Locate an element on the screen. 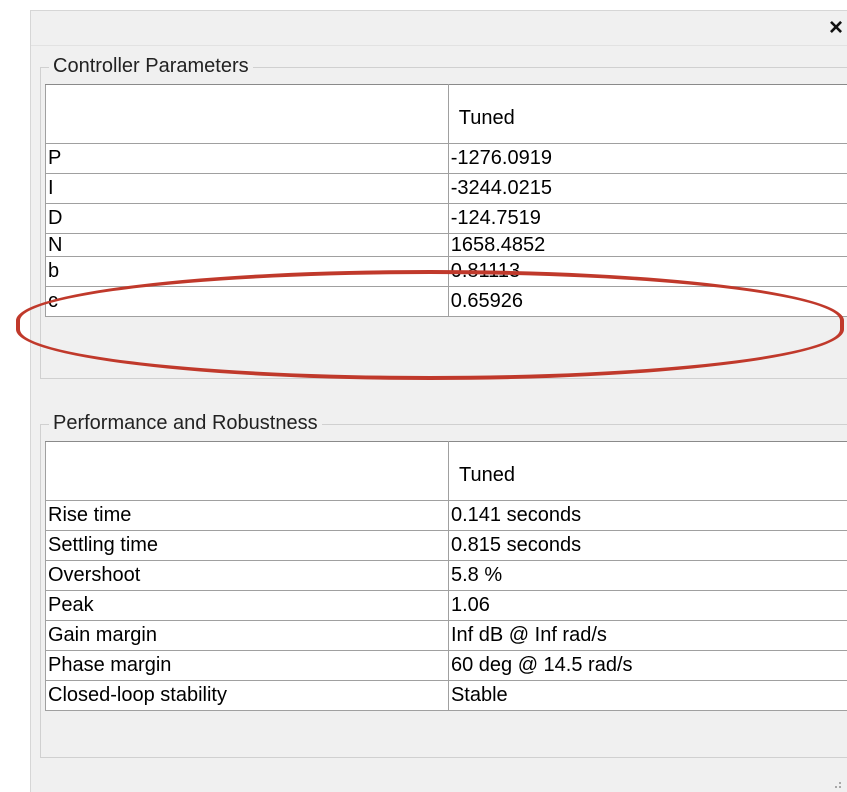  param-row-n: N 1658.4852 is located at coordinates (446, 245).